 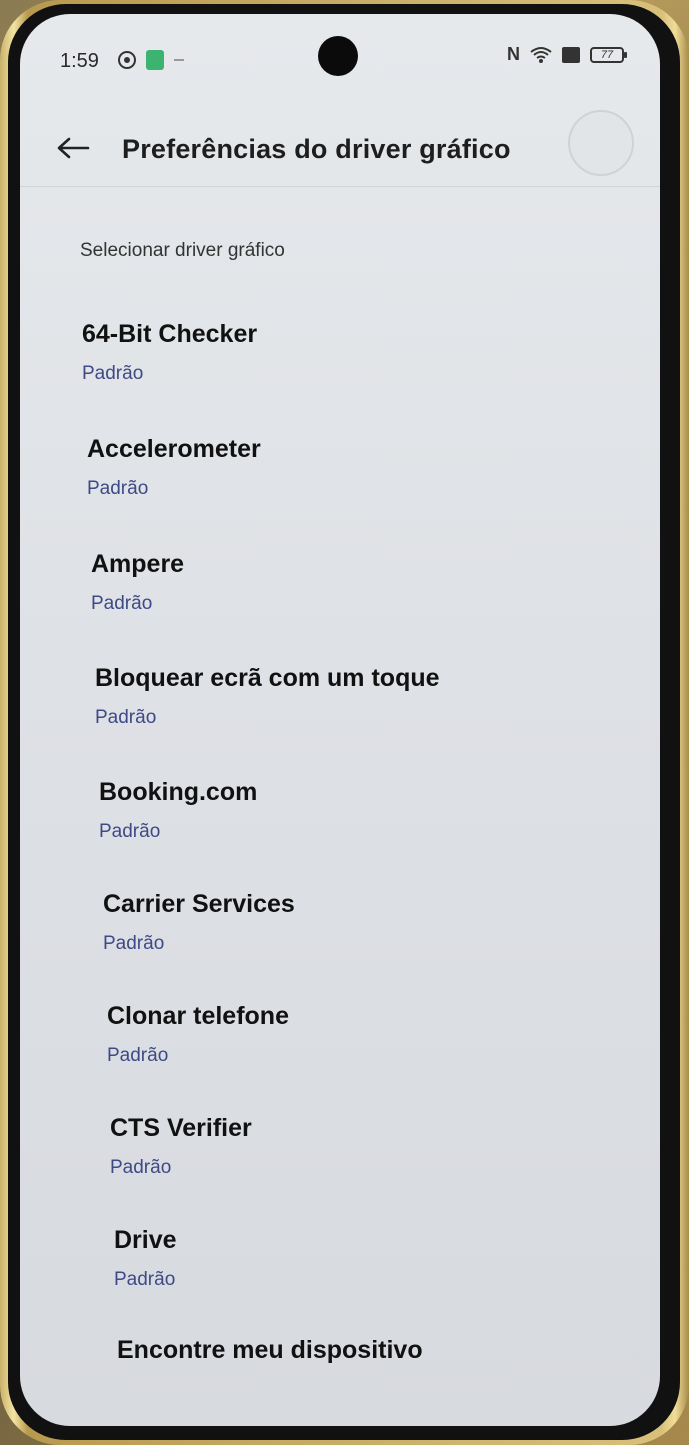 I want to click on list-item: CTS Verifier Padrão, so click(x=181, y=1146).